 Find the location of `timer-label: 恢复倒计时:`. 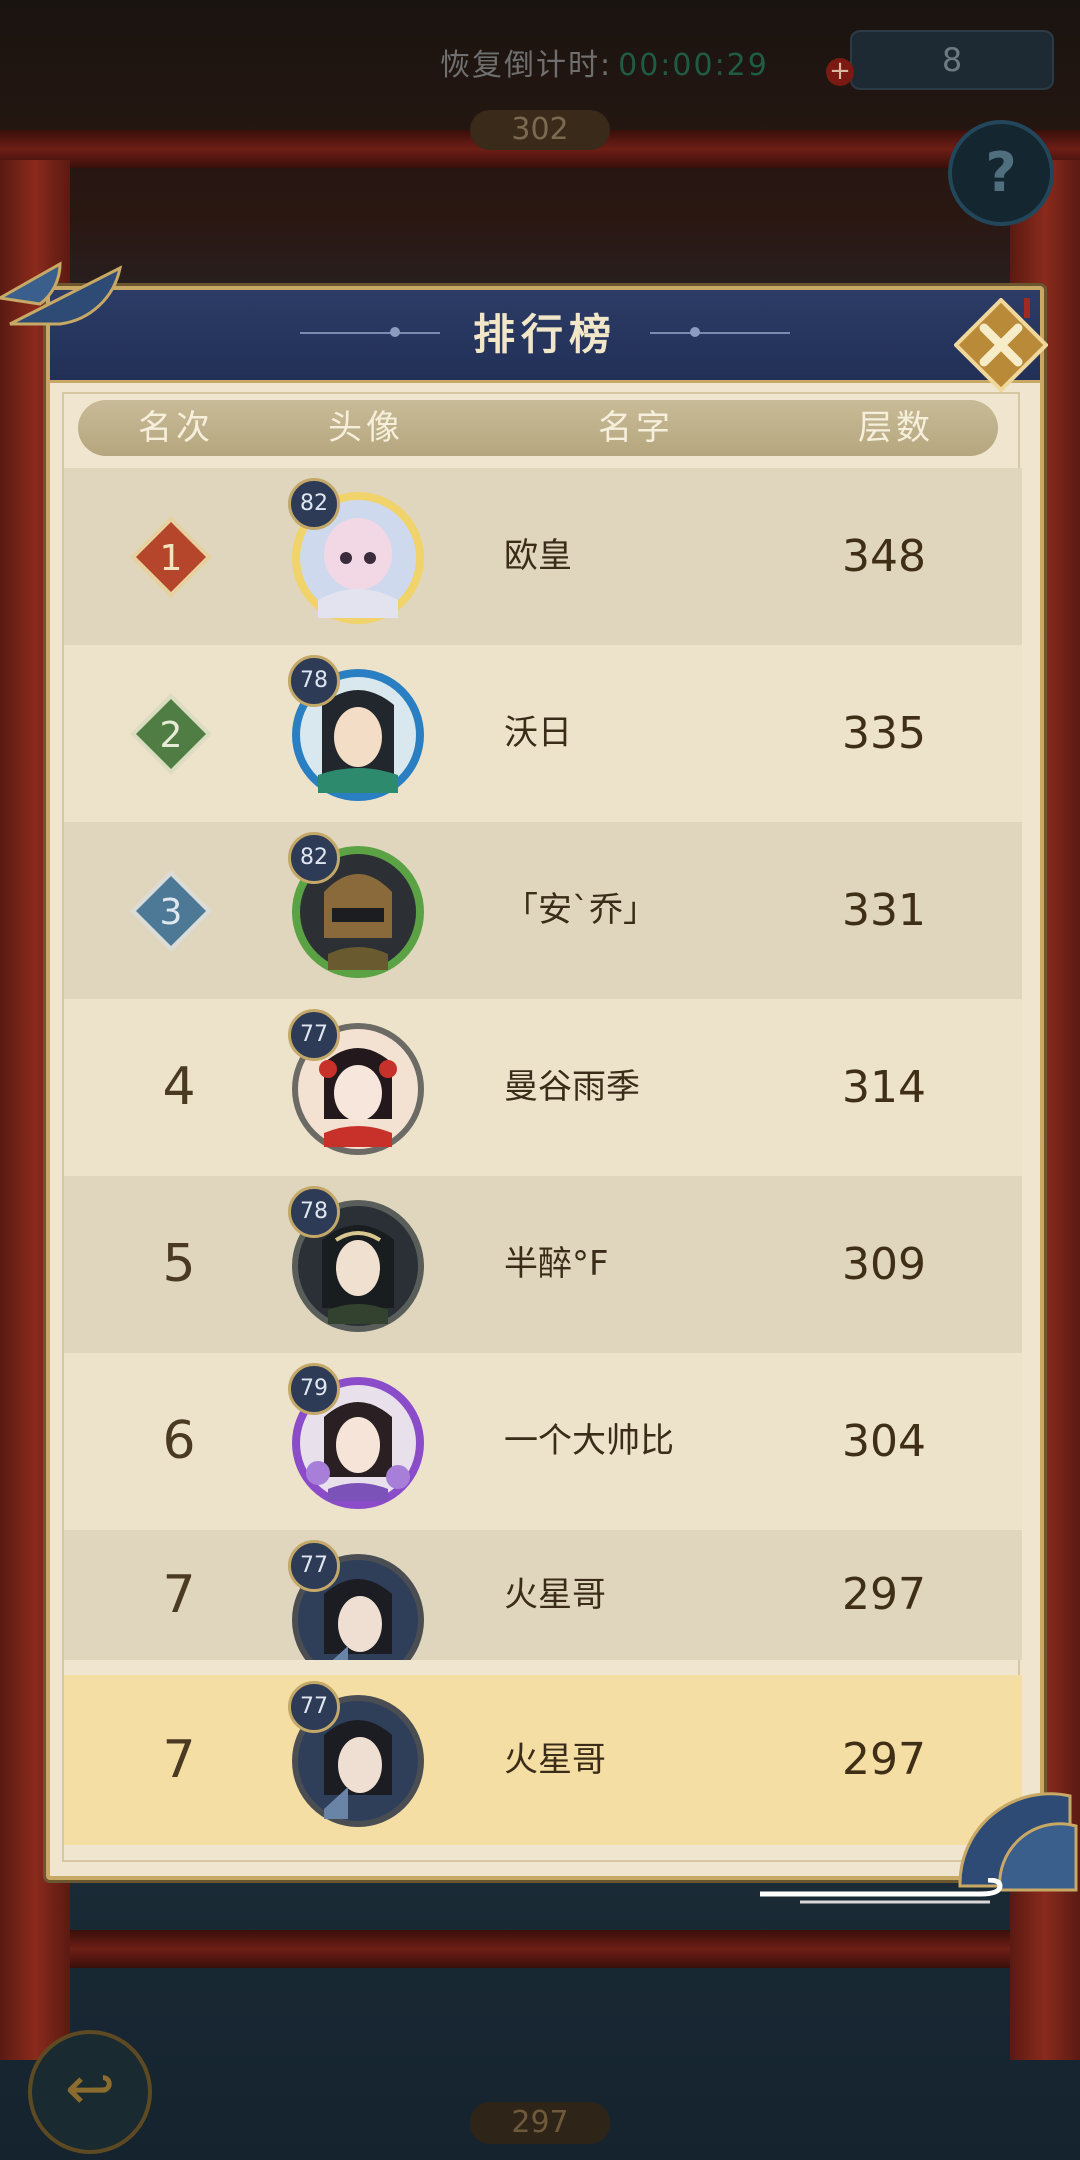

timer-label: 恢复倒计时: is located at coordinates (526, 65).